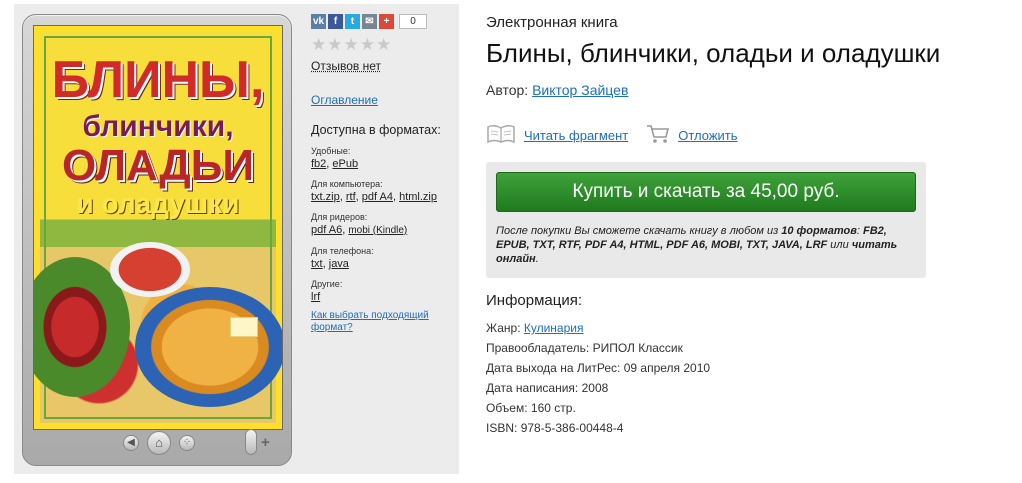 The width and height of the screenshot is (1022, 483). Describe the element at coordinates (383, 322) in the screenshot. I see `choose-format-link: Как выбрать подходящий формат?` at that location.